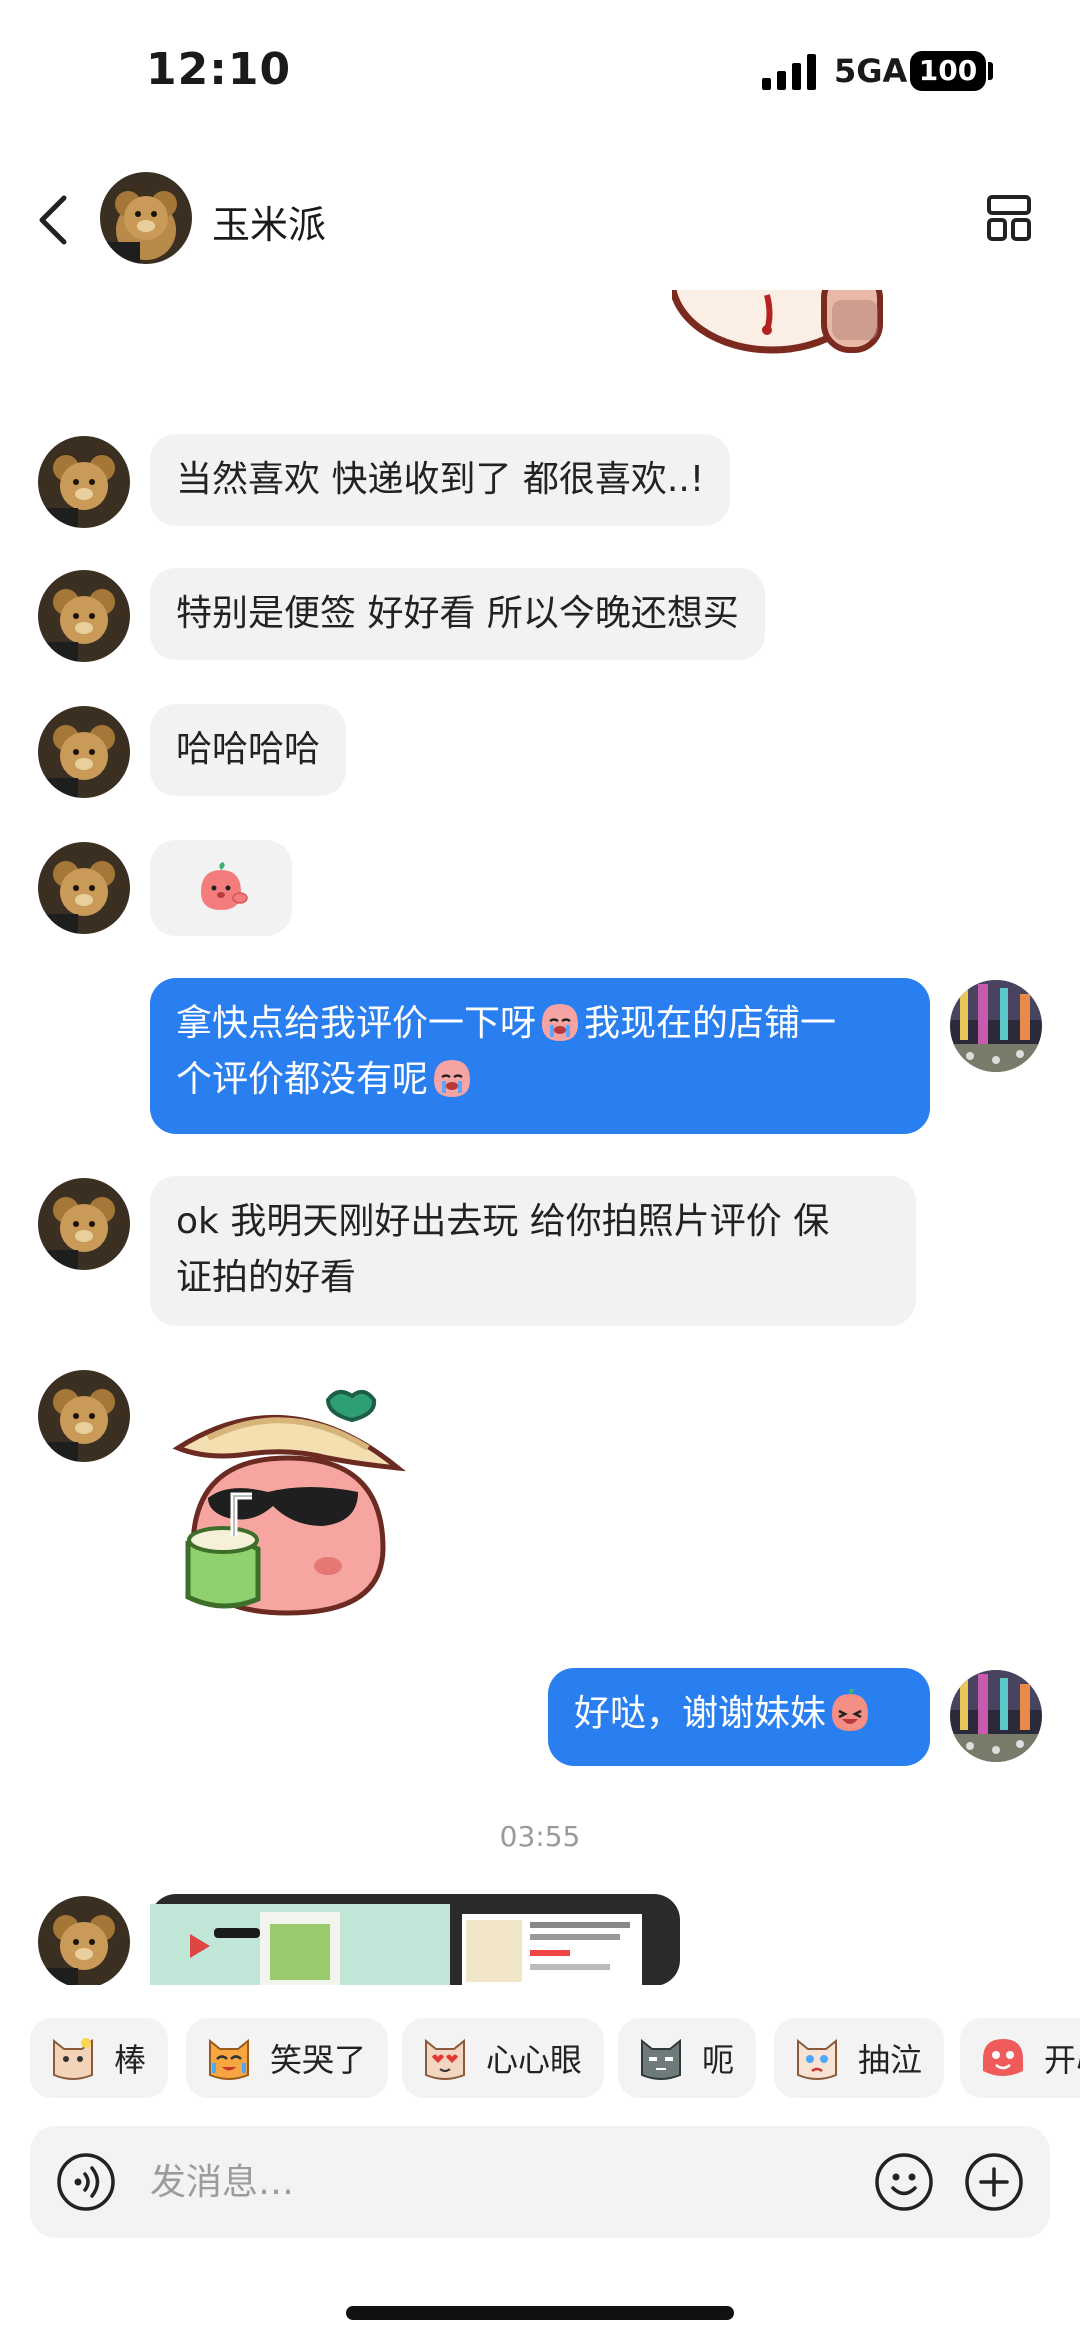 The image size is (1080, 2341). Describe the element at coordinates (54, 220) in the screenshot. I see `chevron-left-icon` at that location.